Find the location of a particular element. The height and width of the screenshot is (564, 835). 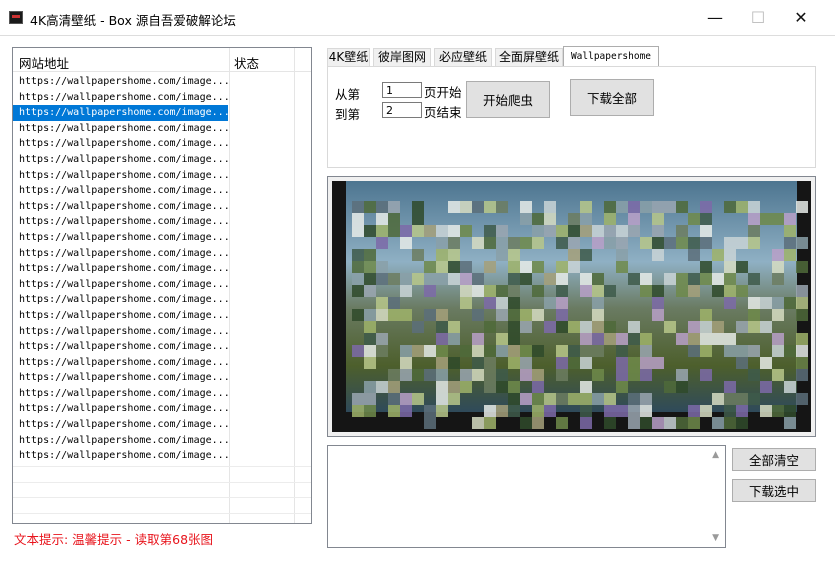

scroll-up-icon: ▲ is located at coordinates (715, 455).